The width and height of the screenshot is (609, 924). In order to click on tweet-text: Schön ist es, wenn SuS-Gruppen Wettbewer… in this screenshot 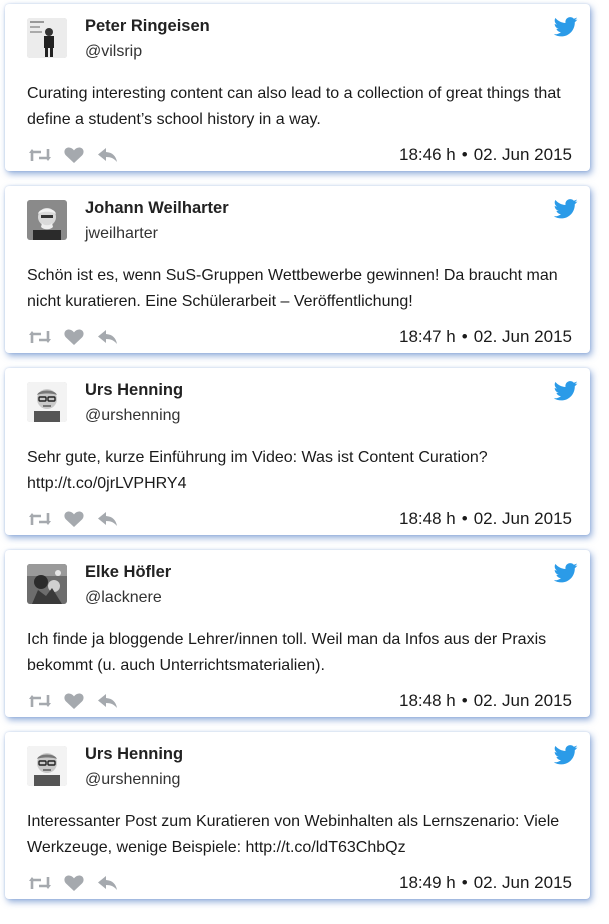, I will do `click(292, 288)`.